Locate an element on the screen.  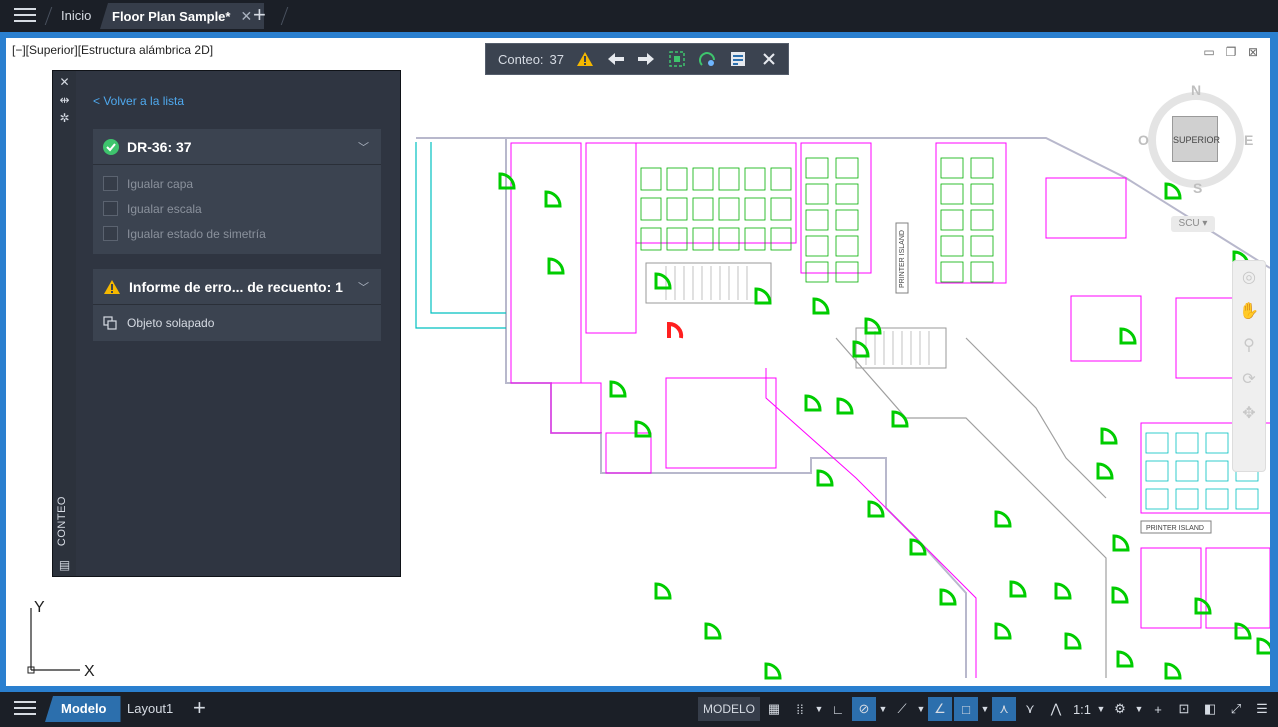
auto-hide-icon: ⇹ is located at coordinates (64, 100).